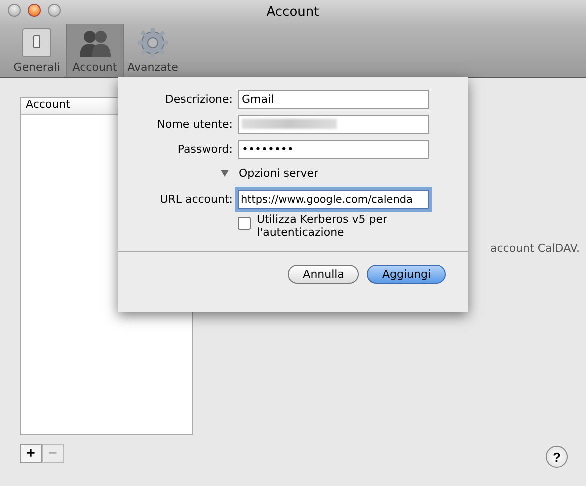 The image size is (586, 486). What do you see at coordinates (34, 10) in the screenshot?
I see `close-button` at bounding box center [34, 10].